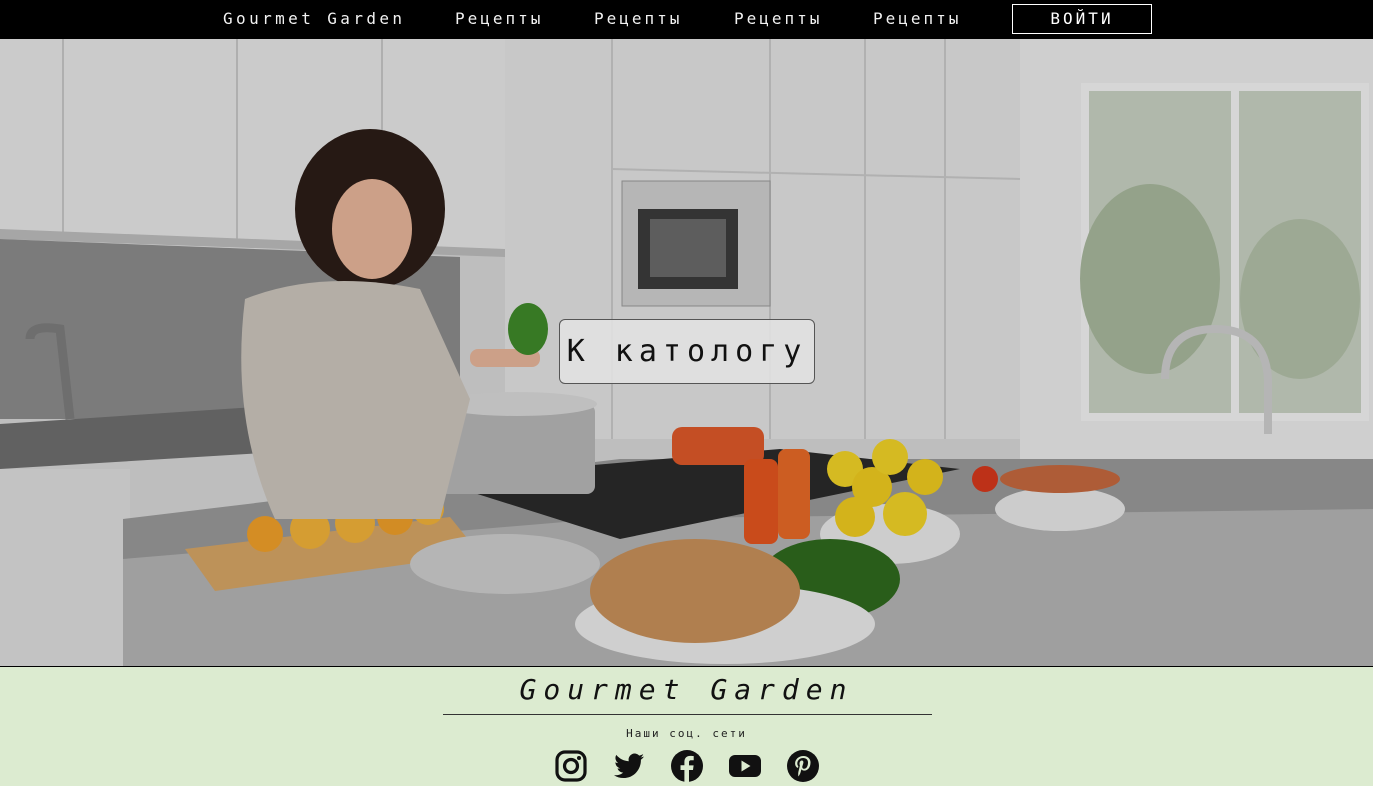  What do you see at coordinates (1082, 19) in the screenshot?
I see `login-button: ВОЙТИ` at bounding box center [1082, 19].